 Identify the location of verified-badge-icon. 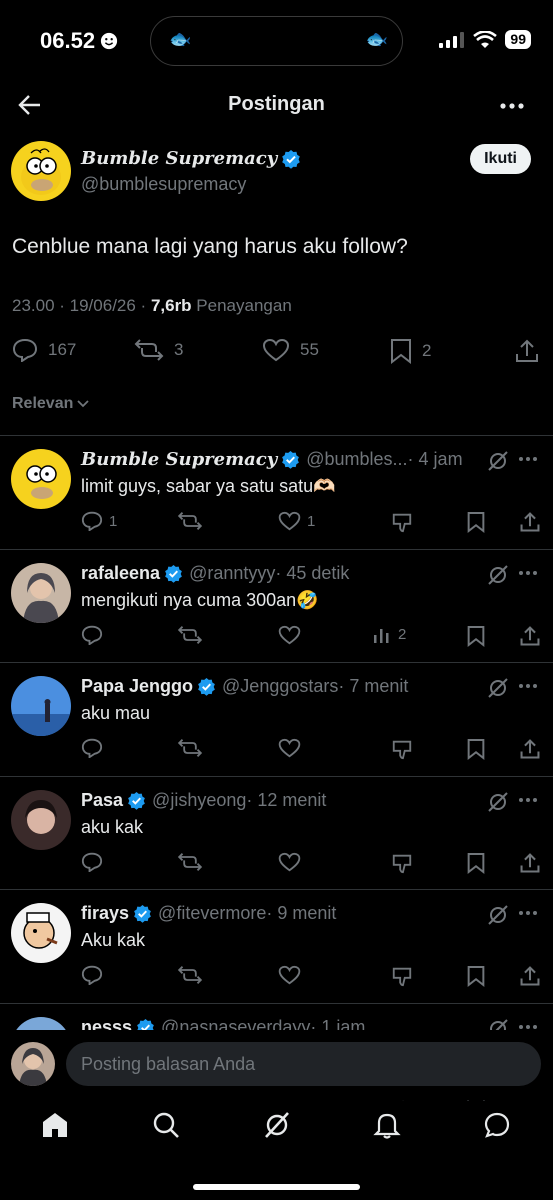
(136, 800).